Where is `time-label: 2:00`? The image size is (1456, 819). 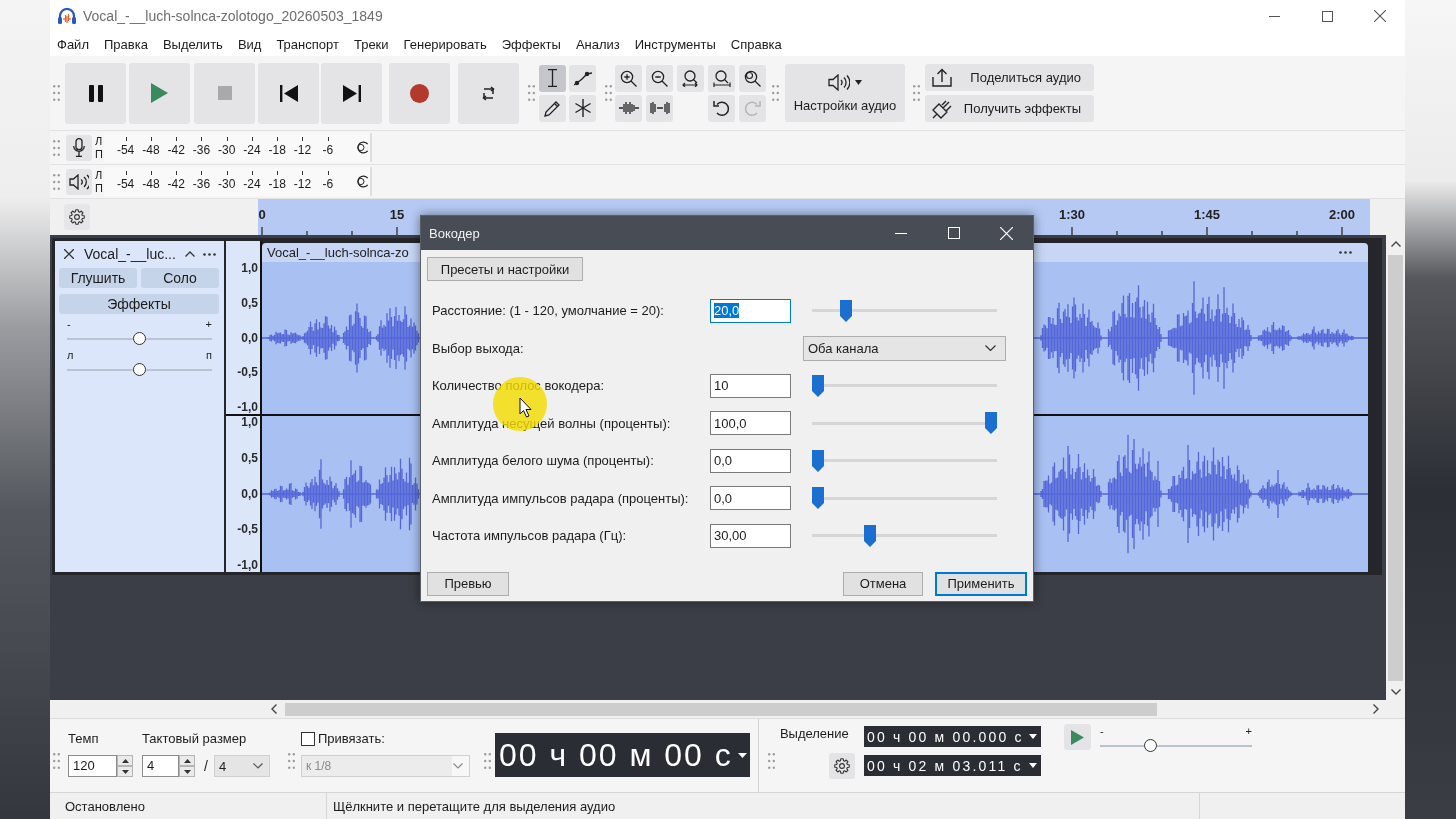
time-label: 2:00 is located at coordinates (1342, 214).